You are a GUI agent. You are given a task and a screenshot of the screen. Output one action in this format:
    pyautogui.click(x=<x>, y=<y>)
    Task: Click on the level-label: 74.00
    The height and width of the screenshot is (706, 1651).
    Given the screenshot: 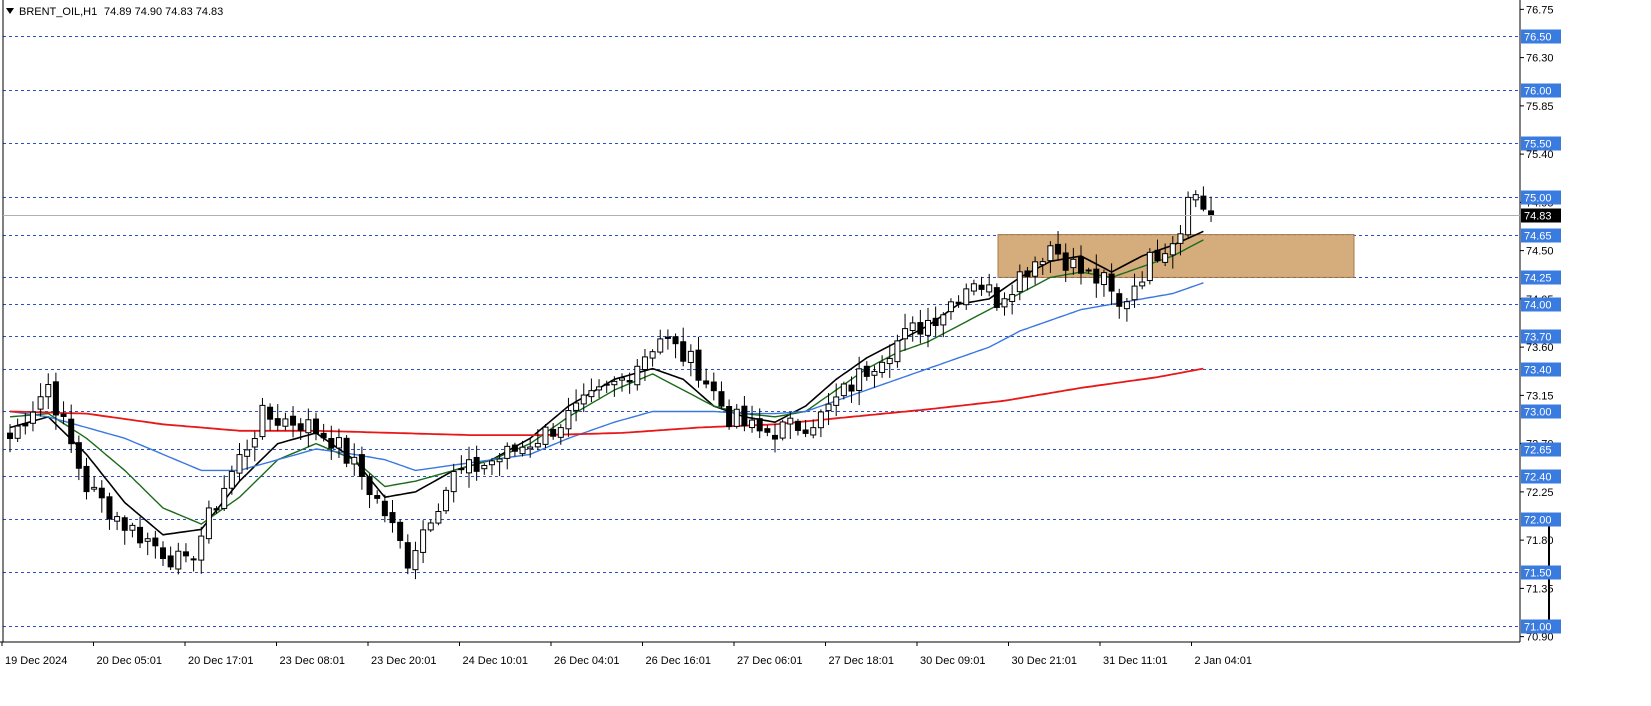 What is the action you would take?
    pyautogui.click(x=1538, y=306)
    